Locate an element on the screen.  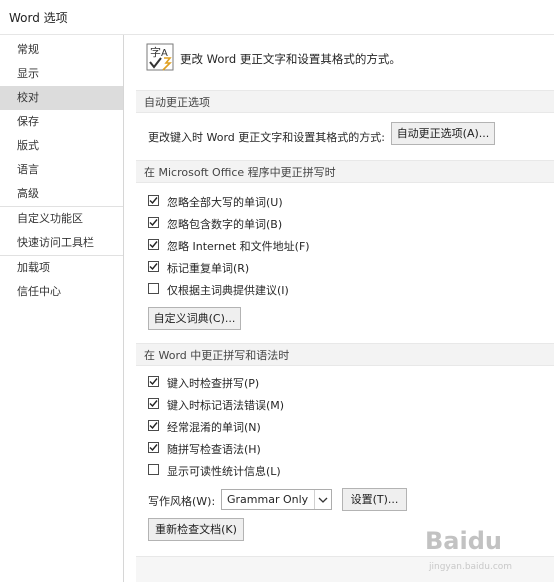
intro-text: 更改 Word 更正文字和设置其格式的方式。 is located at coordinates (290, 59).